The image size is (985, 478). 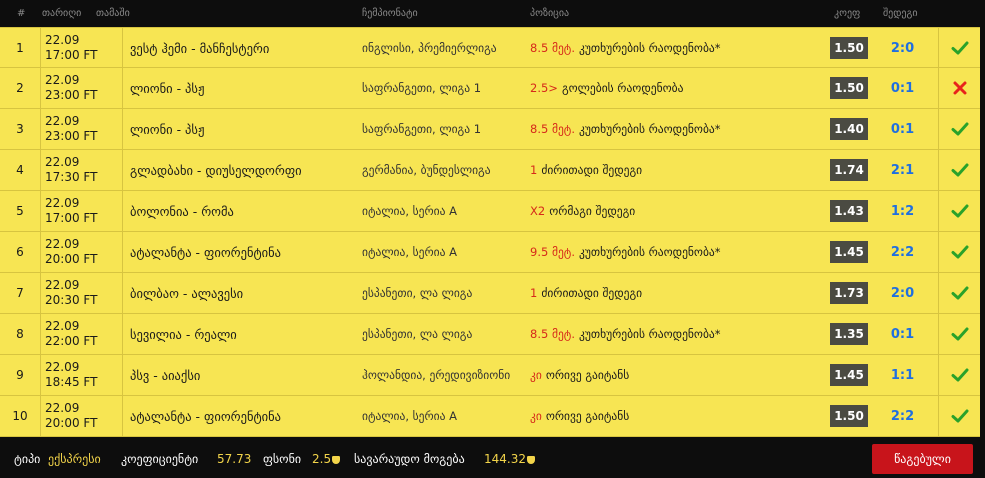 What do you see at coordinates (242, 170) in the screenshot?
I see `row-match: გლადბახი - დიუსელდორფი` at bounding box center [242, 170].